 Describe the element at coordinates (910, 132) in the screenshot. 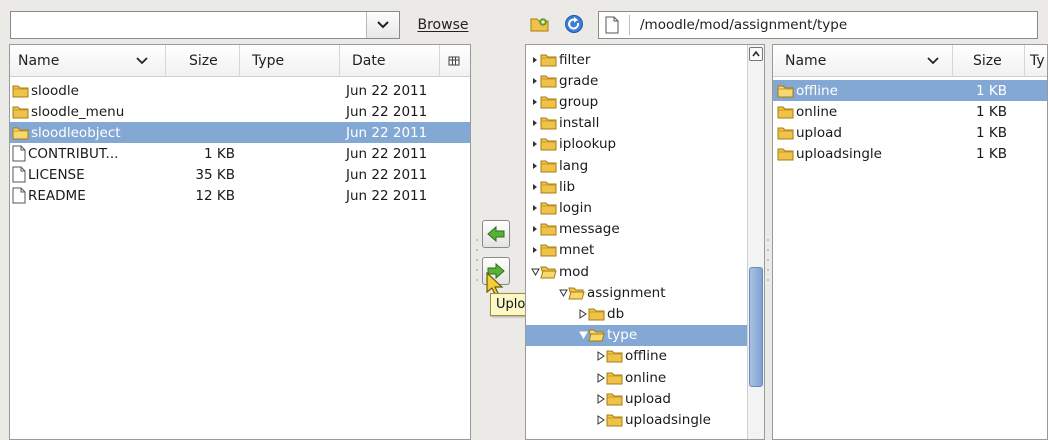

I see `table-row: upload 1 KB` at that location.